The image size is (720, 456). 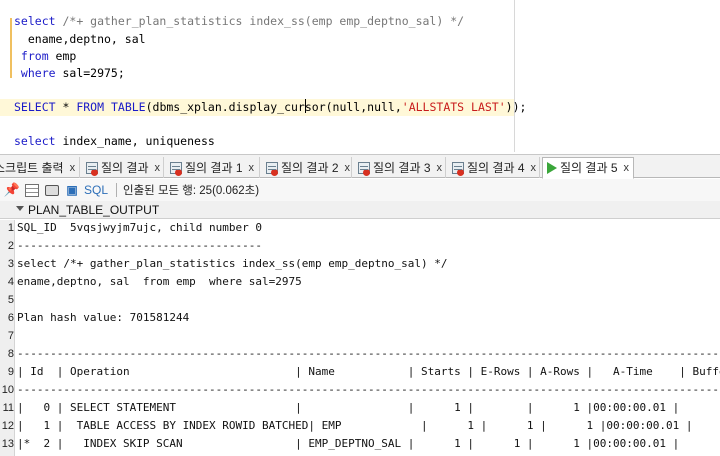 What do you see at coordinates (12, 190) in the screenshot?
I see `pin-icon: 📌` at bounding box center [12, 190].